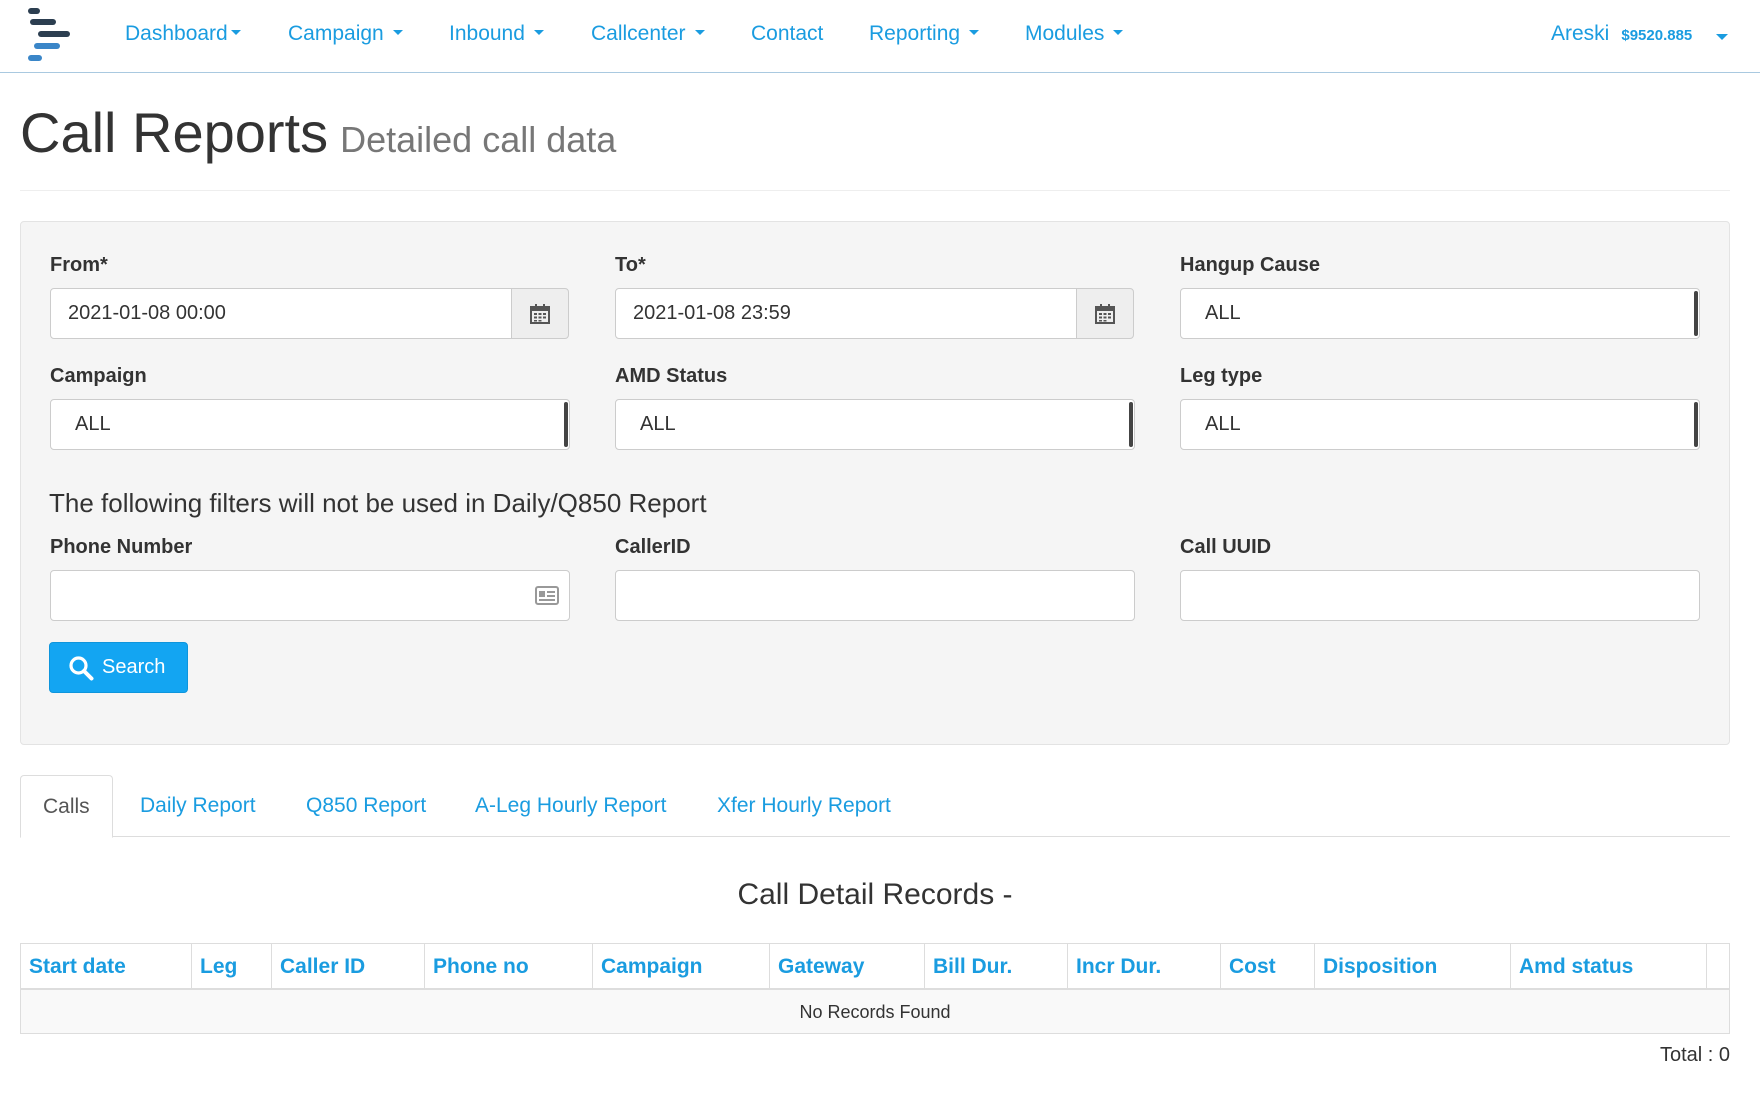 The width and height of the screenshot is (1760, 1104). Describe the element at coordinates (658, 424) in the screenshot. I see `amd-status-value: ALL` at that location.